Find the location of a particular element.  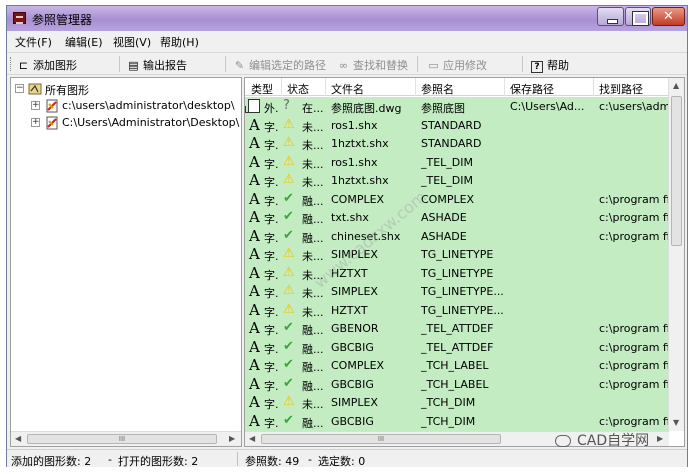

table-row: A 字. ✔ 融... GBCBIG _TCH_DIM c:\program file is located at coordinates (457, 421).